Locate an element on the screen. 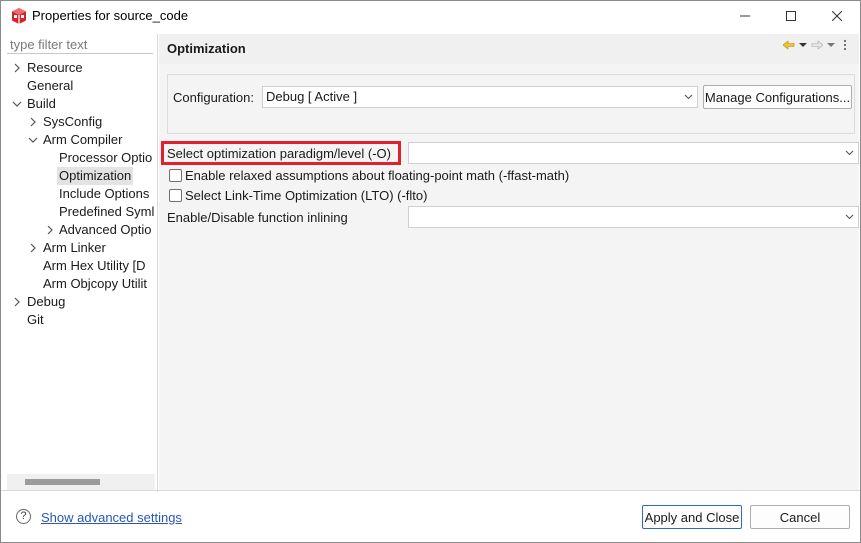 This screenshot has height=543, width=861. close-icon is located at coordinates (837, 16).